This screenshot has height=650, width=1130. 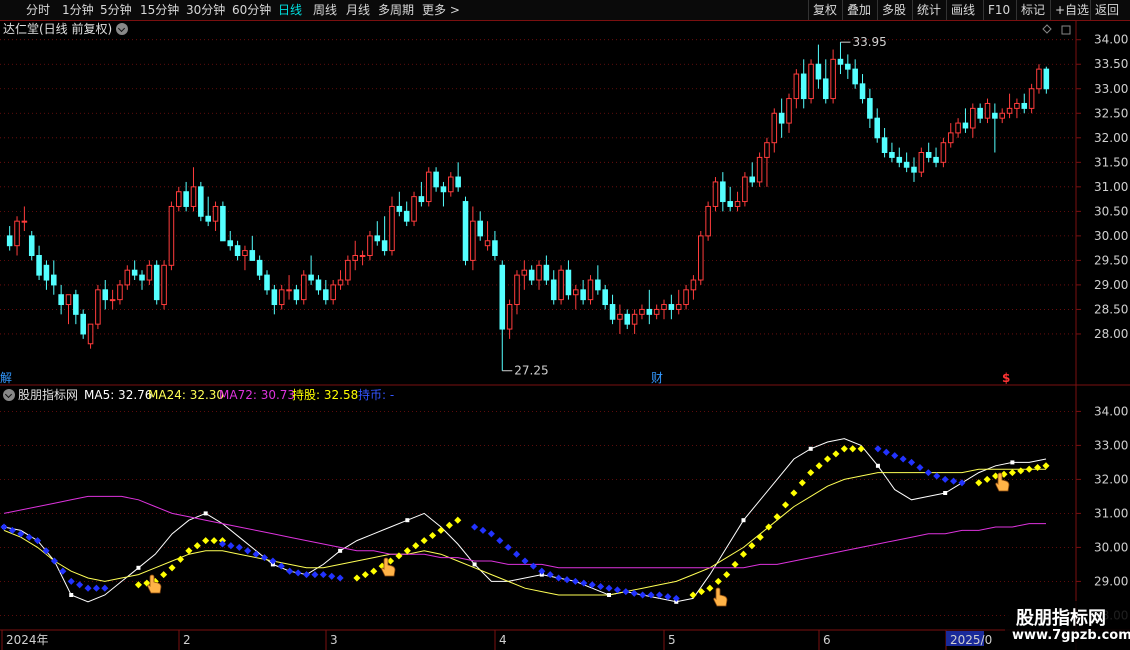 I want to click on toolbar-period-9: 多周期, so click(x=396, y=10).